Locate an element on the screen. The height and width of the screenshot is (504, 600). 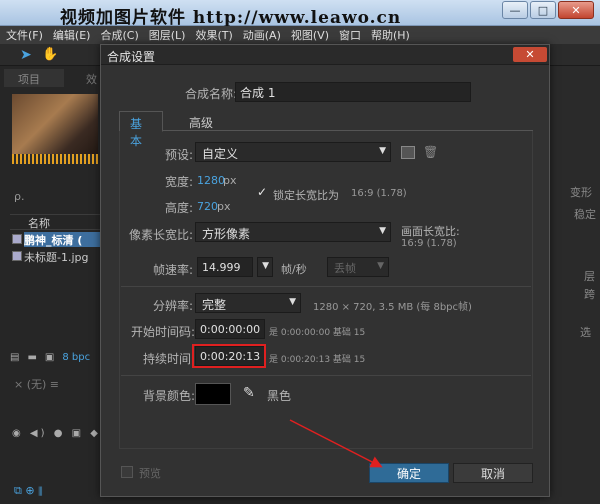
menu-view: 视图(V) is located at coordinates (310, 35).